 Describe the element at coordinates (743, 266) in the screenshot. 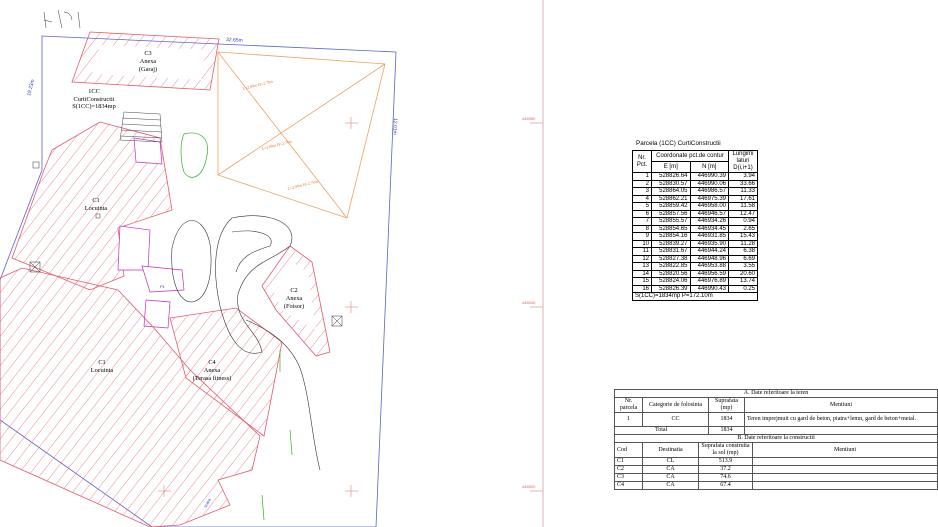

I see `cell-side-length: 3.55` at that location.